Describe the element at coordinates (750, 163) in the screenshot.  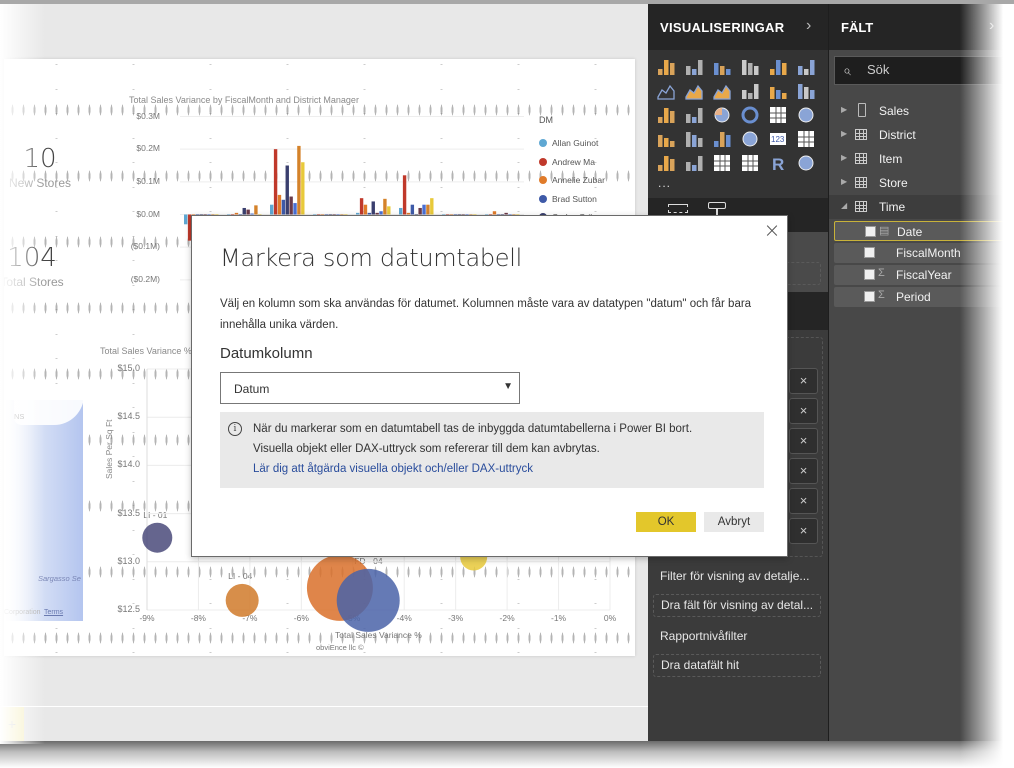
I see `matrix-icon` at that location.